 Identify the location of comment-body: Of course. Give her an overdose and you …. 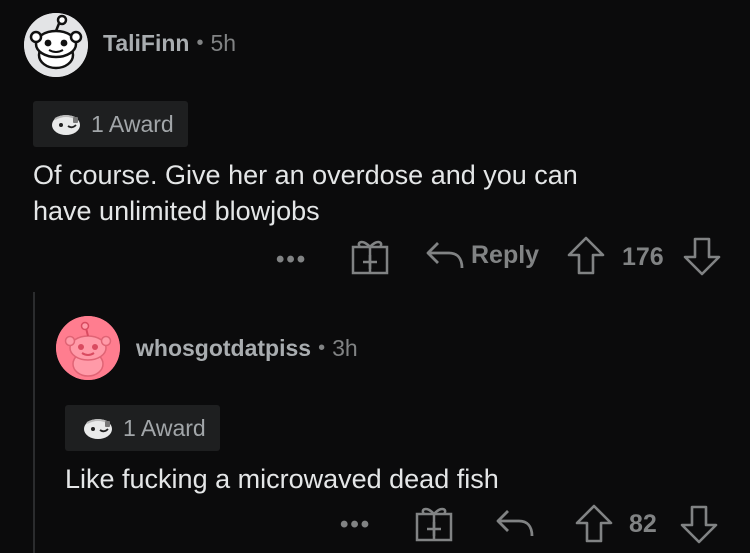
(383, 193).